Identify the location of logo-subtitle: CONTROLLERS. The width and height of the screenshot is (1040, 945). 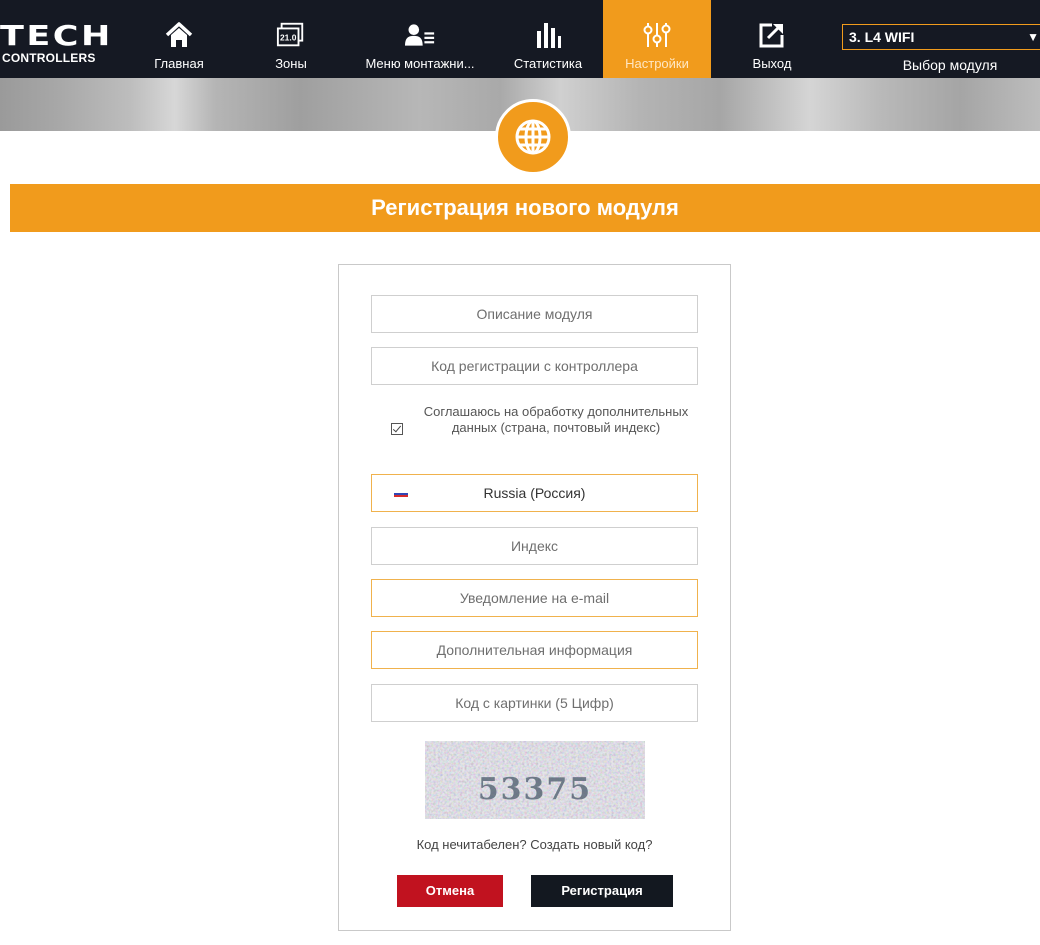
(49, 58).